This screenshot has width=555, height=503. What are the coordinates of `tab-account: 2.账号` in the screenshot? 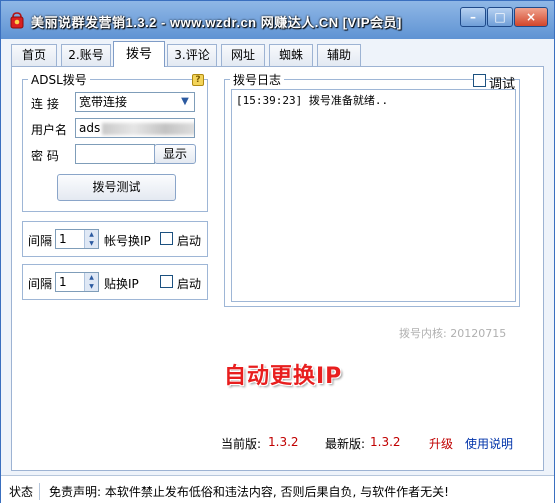 It's located at (86, 55).